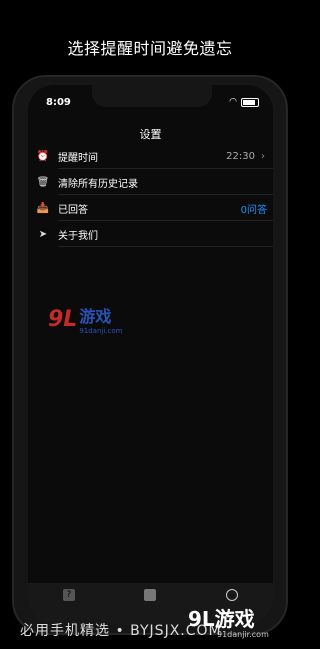 Image resolution: width=320 pixels, height=649 pixels. I want to click on row-label: 清除所有历史记录, so click(98, 184).